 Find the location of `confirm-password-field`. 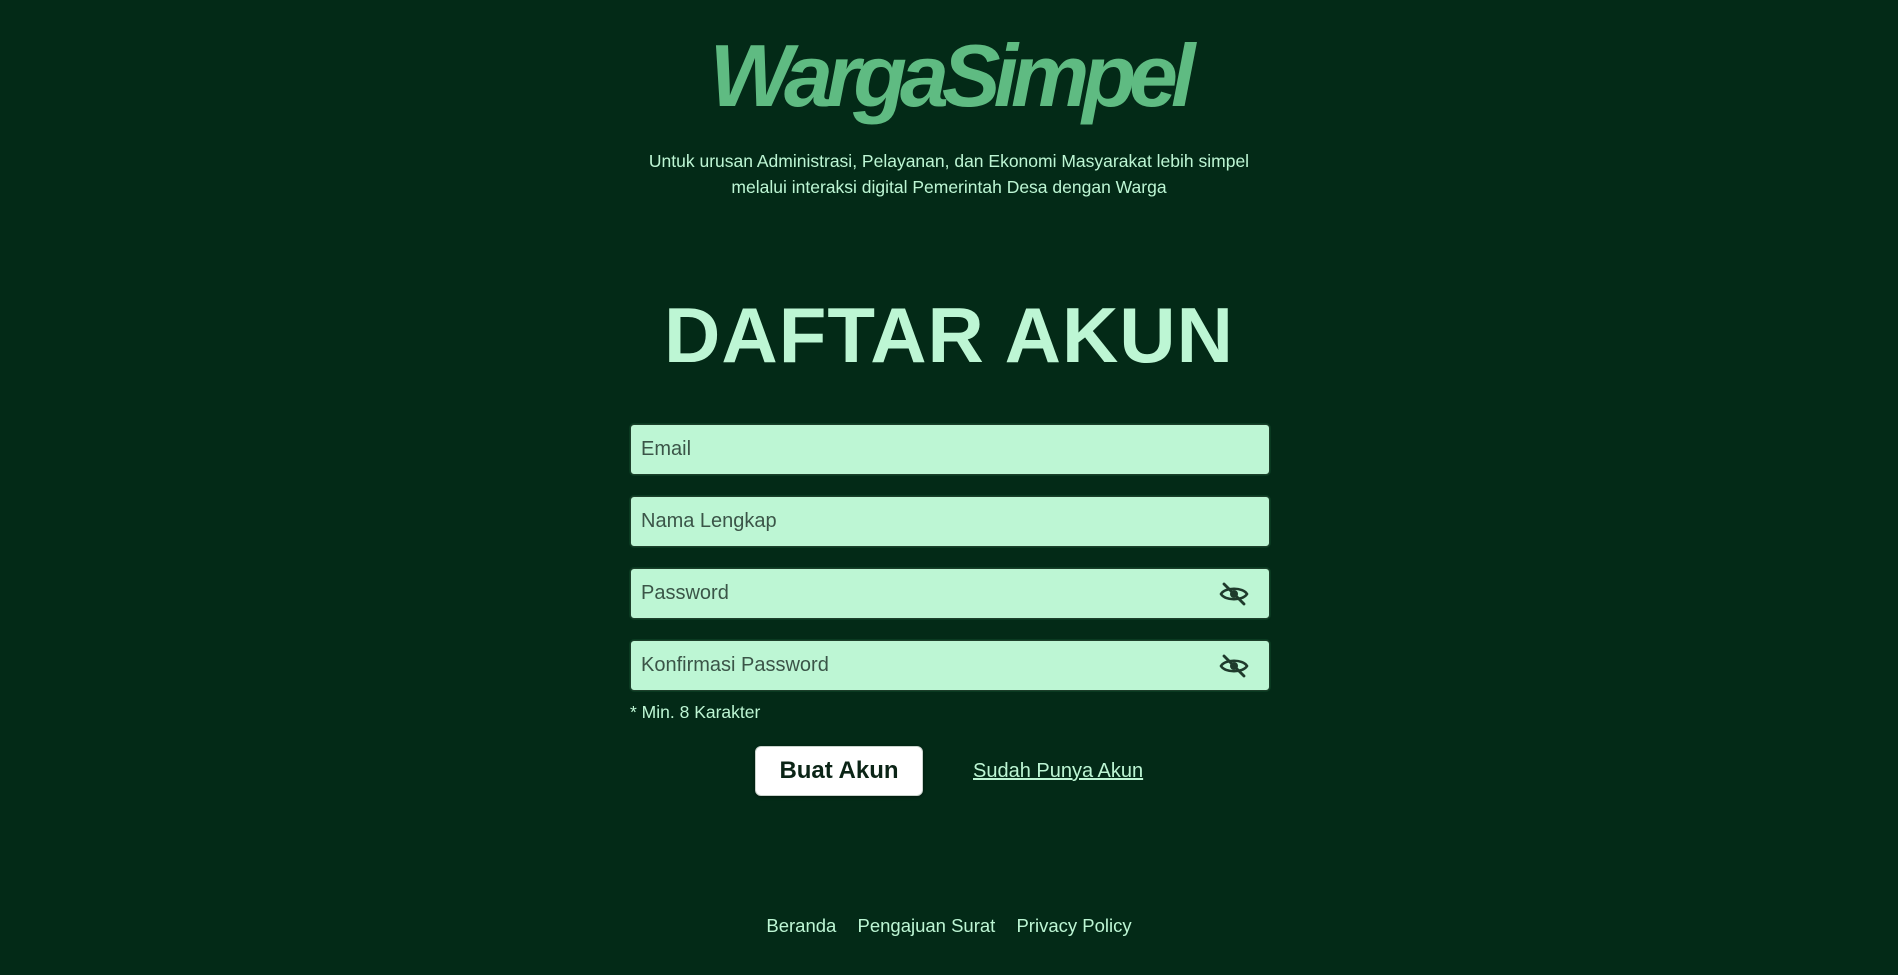

confirm-password-field is located at coordinates (950, 665).